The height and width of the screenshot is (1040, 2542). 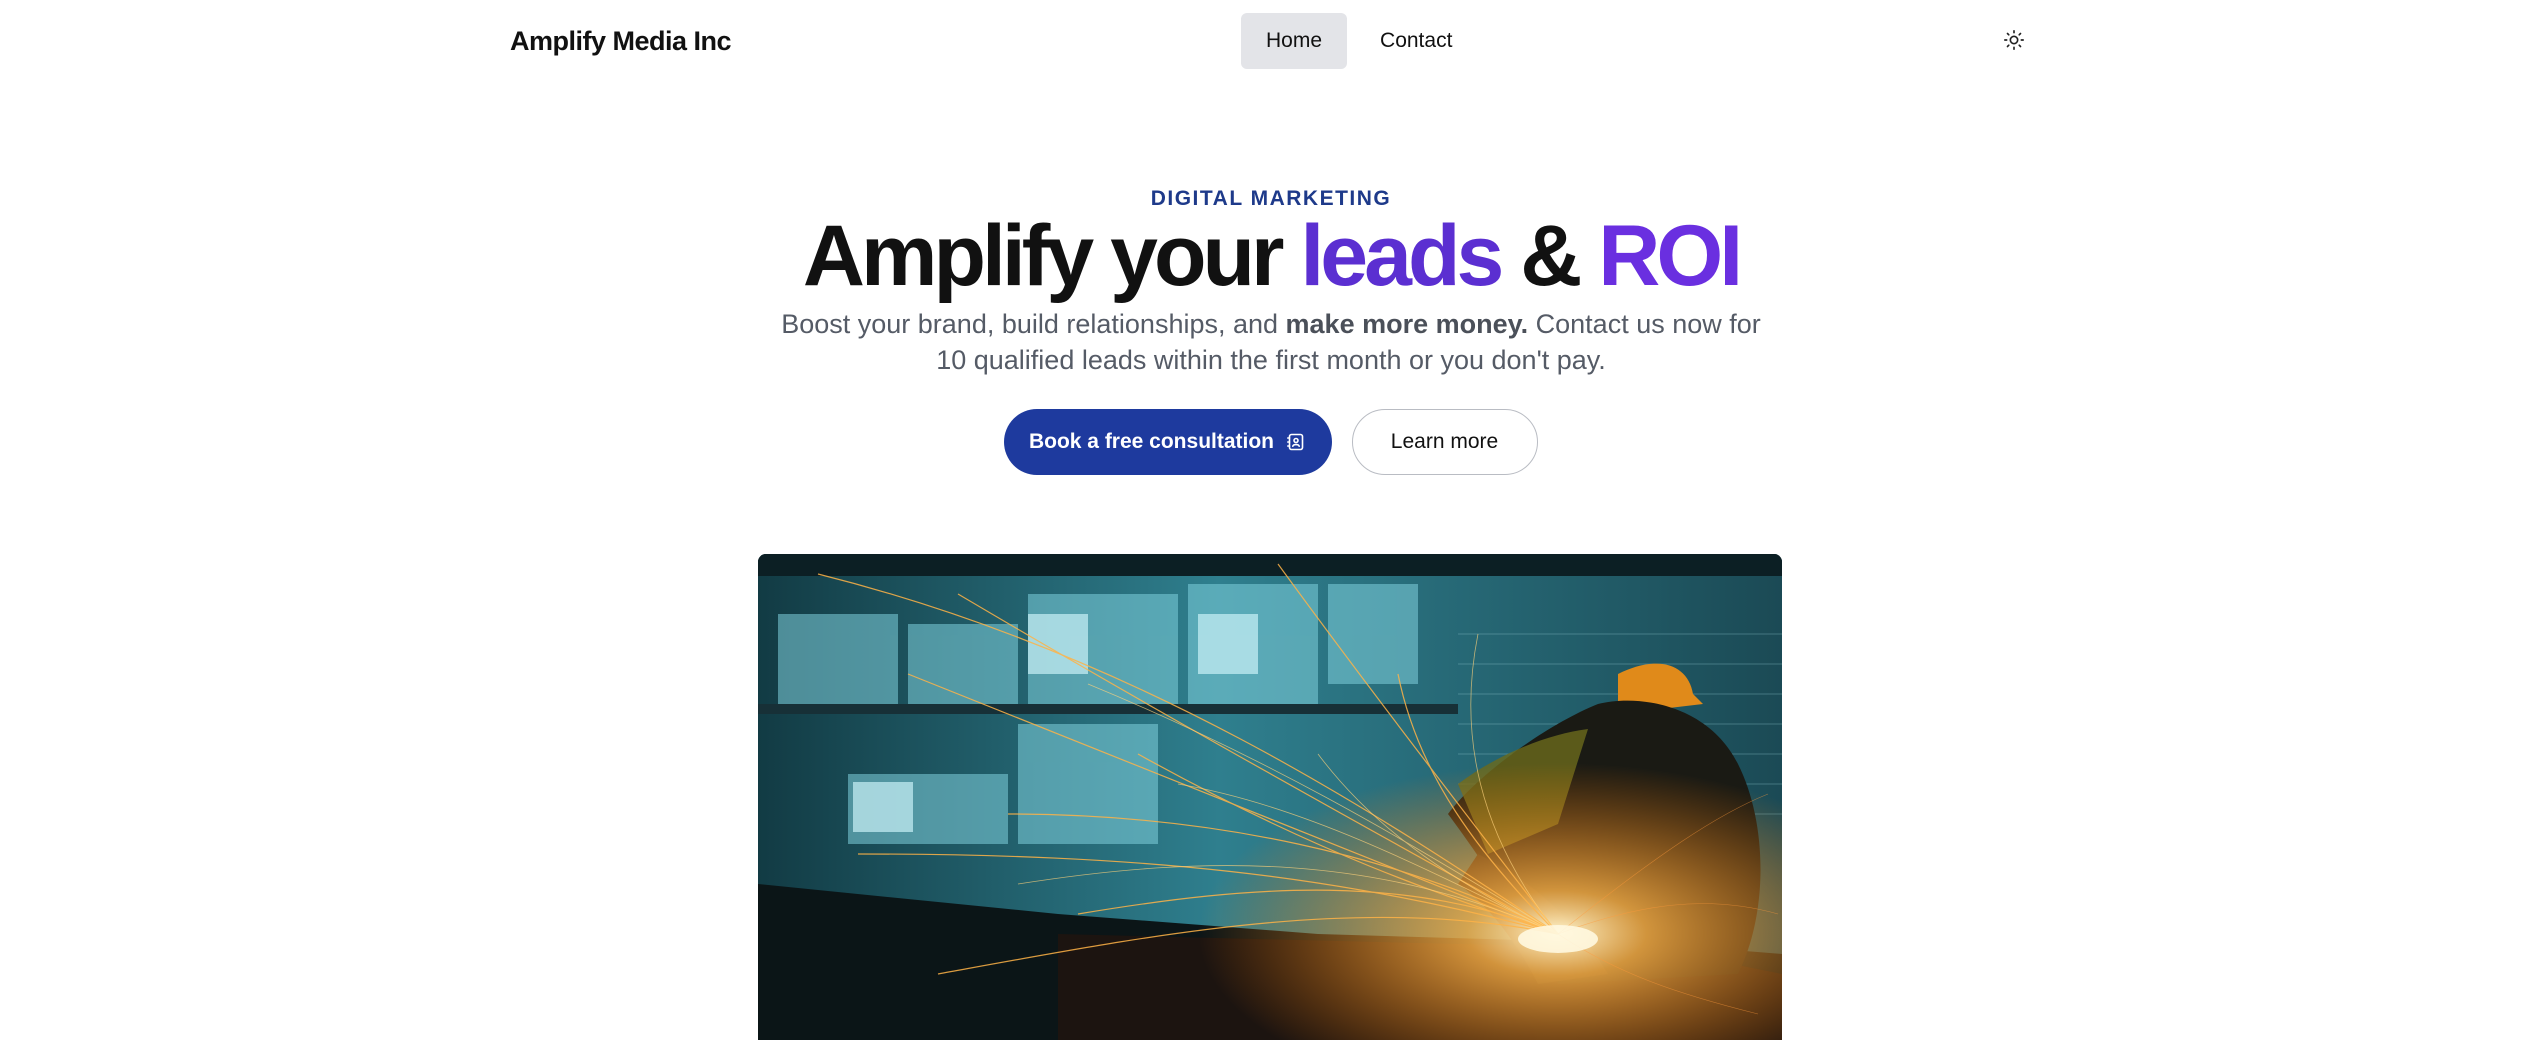 What do you see at coordinates (1051, 256) in the screenshot?
I see `headline-part1: Amplify your` at bounding box center [1051, 256].